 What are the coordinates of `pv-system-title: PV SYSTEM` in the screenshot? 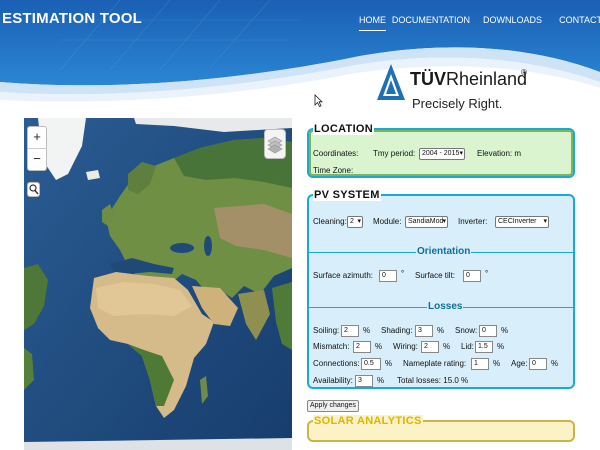 It's located at (347, 195).